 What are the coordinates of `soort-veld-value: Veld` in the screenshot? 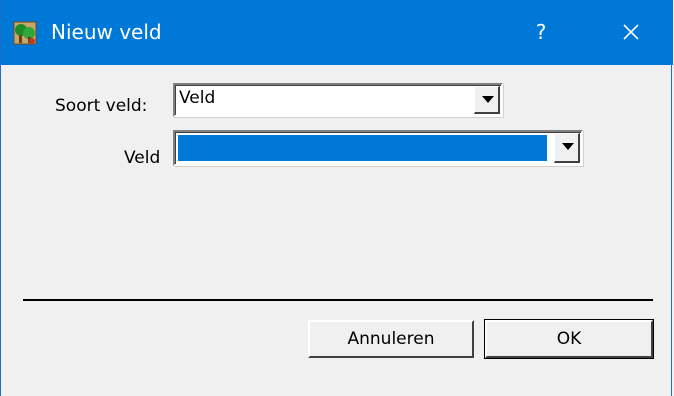 It's located at (197, 98).